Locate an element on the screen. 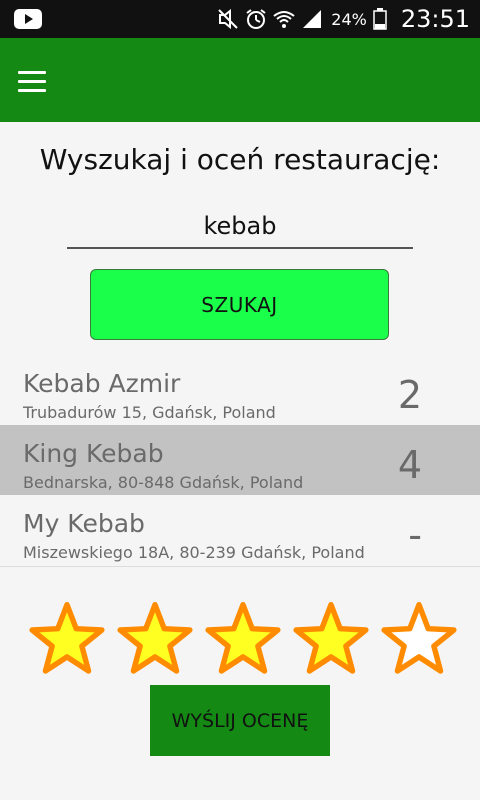 The height and width of the screenshot is (800, 480). battery-percent: 24% is located at coordinates (349, 19).